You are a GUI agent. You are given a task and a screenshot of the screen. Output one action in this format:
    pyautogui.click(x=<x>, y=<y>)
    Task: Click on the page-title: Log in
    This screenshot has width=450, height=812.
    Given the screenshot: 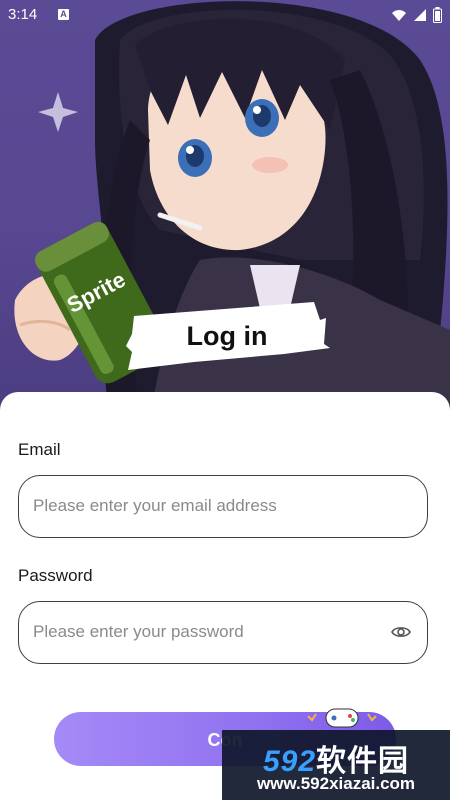 What is the action you would take?
    pyautogui.click(x=227, y=336)
    